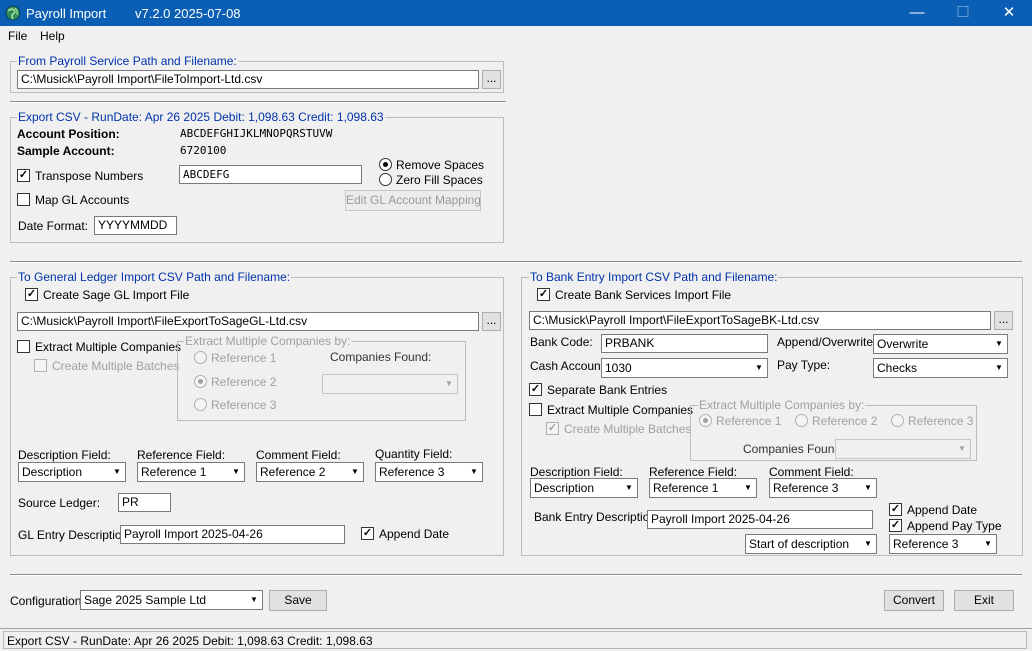 The height and width of the screenshot is (651, 1032). Describe the element at coordinates (23, 199) in the screenshot. I see `map-gl-checkbox` at that location.